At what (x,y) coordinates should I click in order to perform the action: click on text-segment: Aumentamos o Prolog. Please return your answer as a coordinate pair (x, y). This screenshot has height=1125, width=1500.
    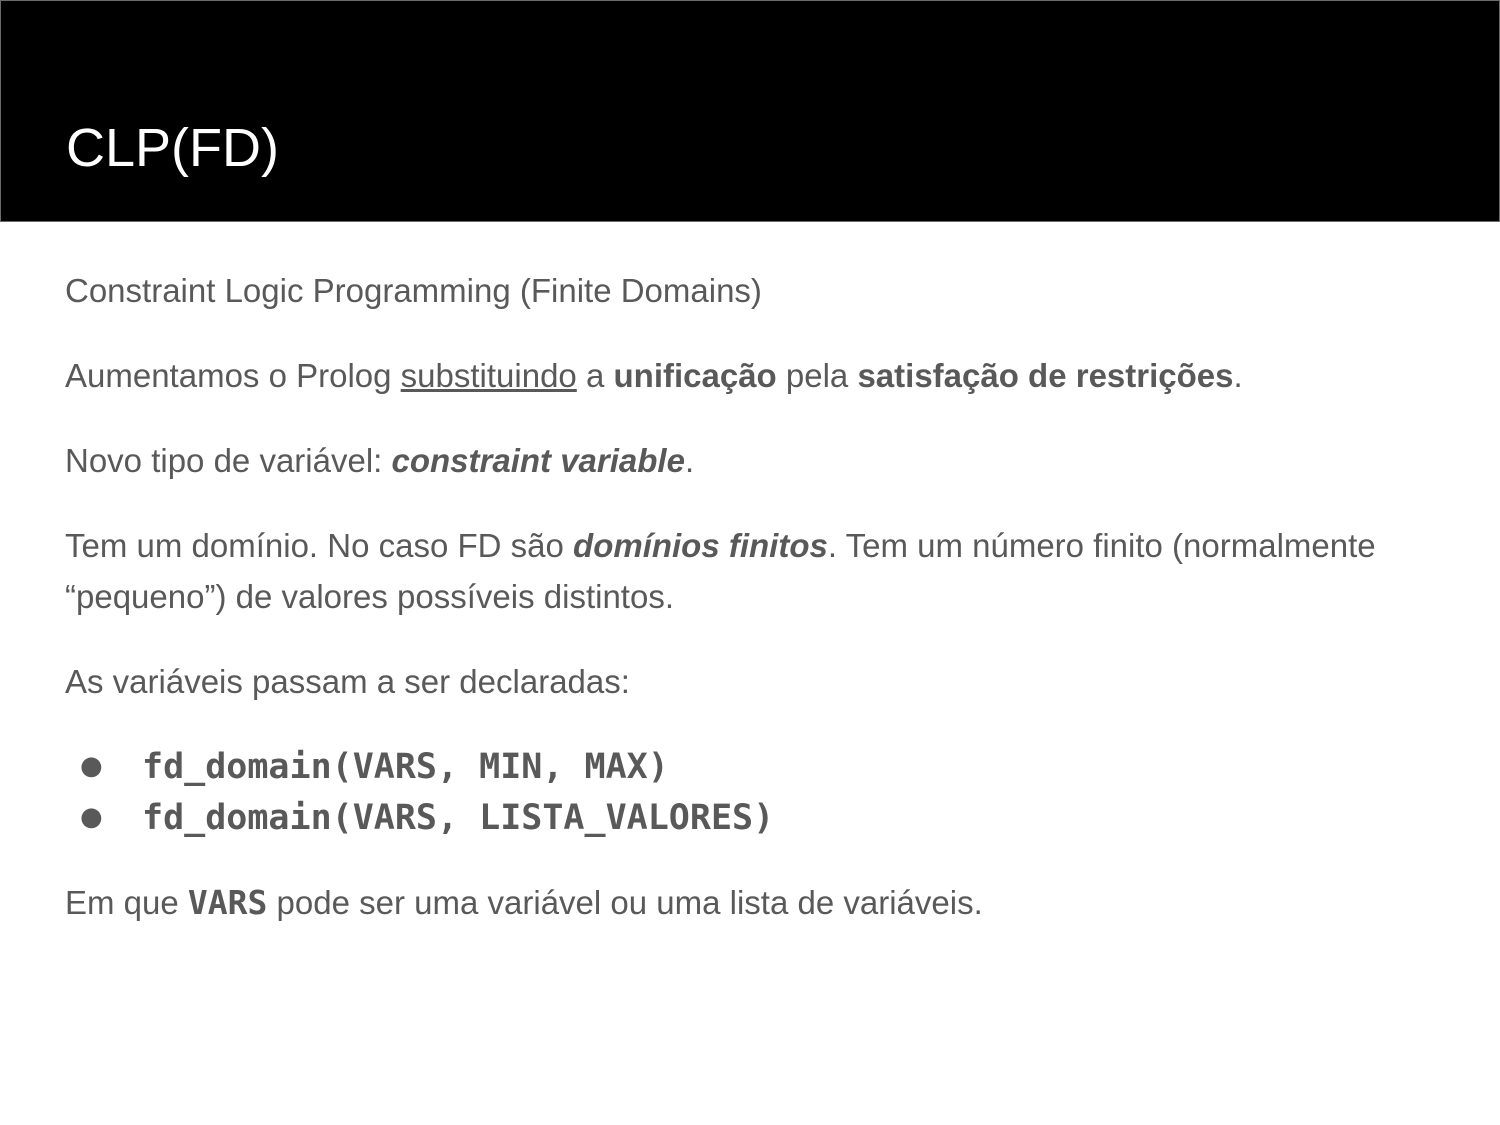
    Looking at the image, I should click on (233, 375).